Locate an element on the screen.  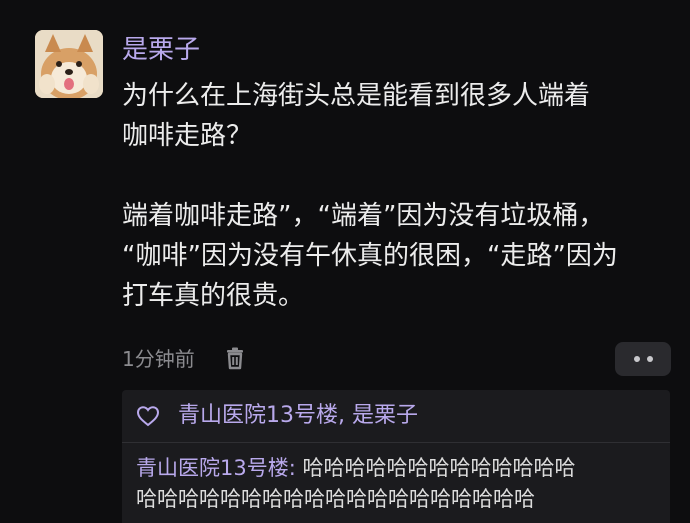
more-options-button is located at coordinates (643, 359).